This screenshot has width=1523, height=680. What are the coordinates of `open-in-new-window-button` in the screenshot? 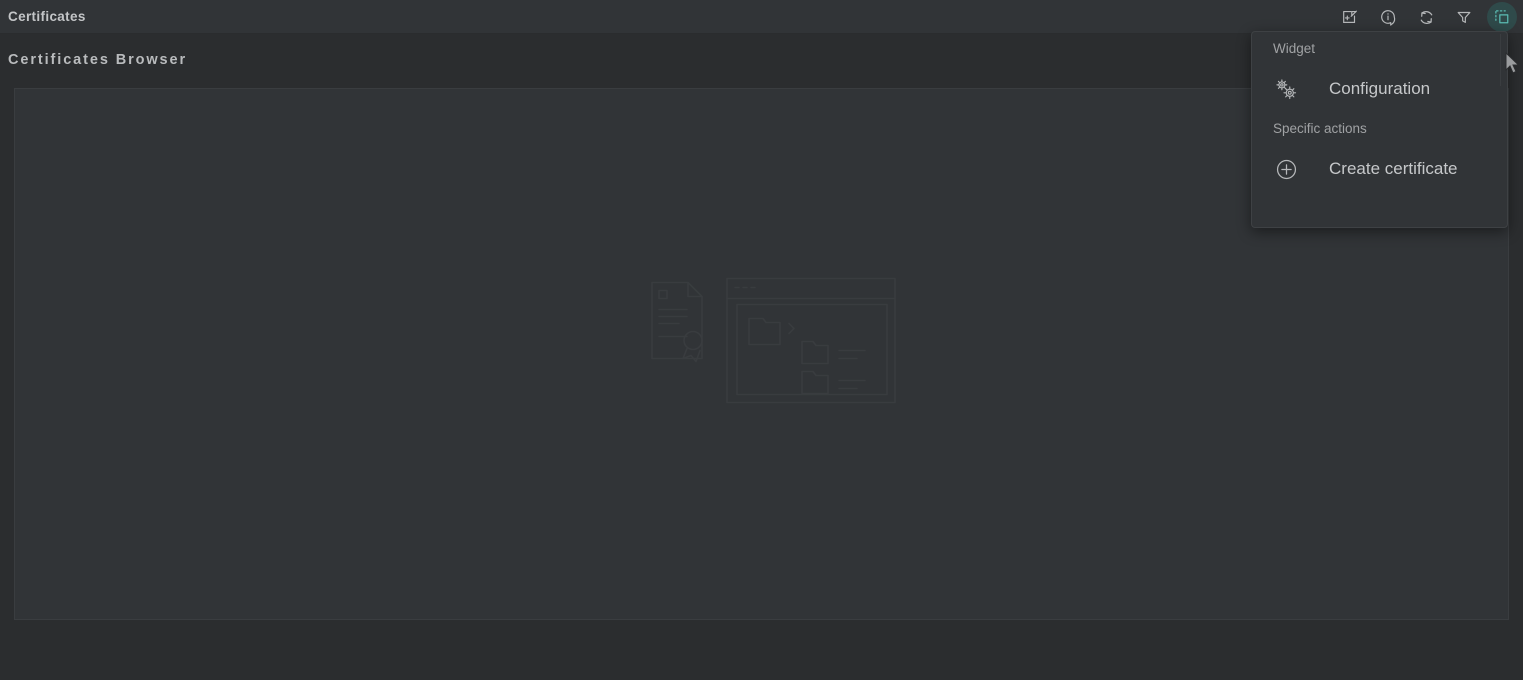 It's located at (1350, 17).